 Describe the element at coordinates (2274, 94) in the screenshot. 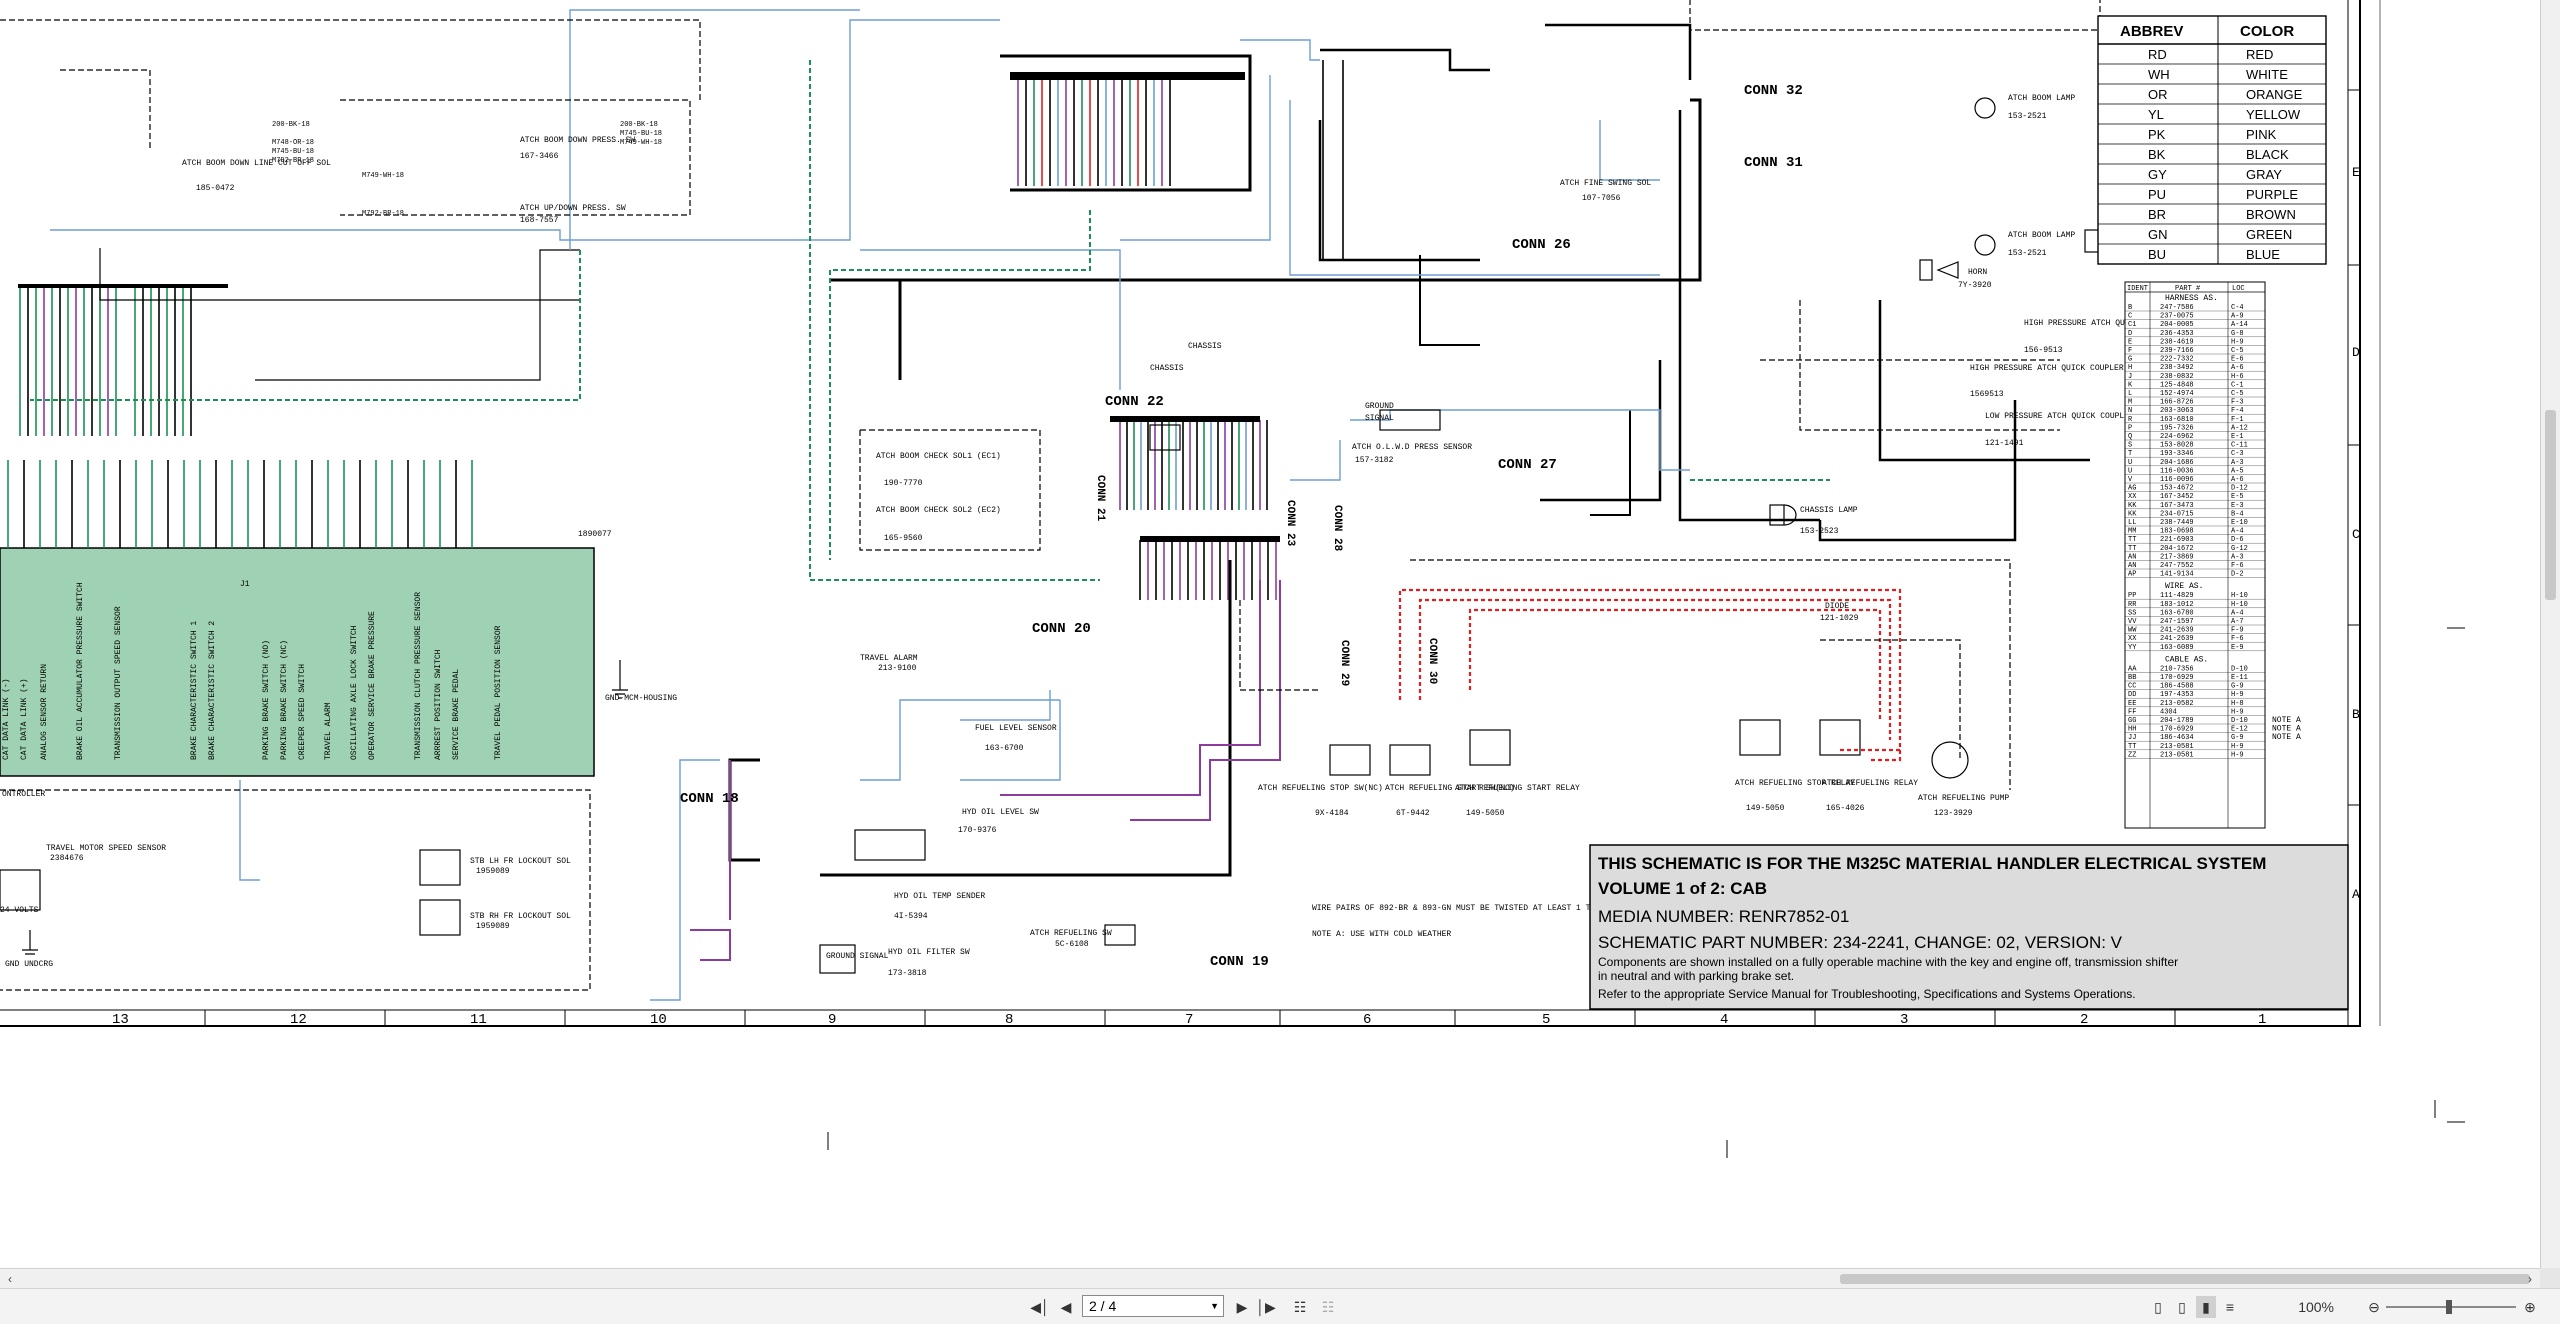

I see `color-name: ORANGE` at that location.